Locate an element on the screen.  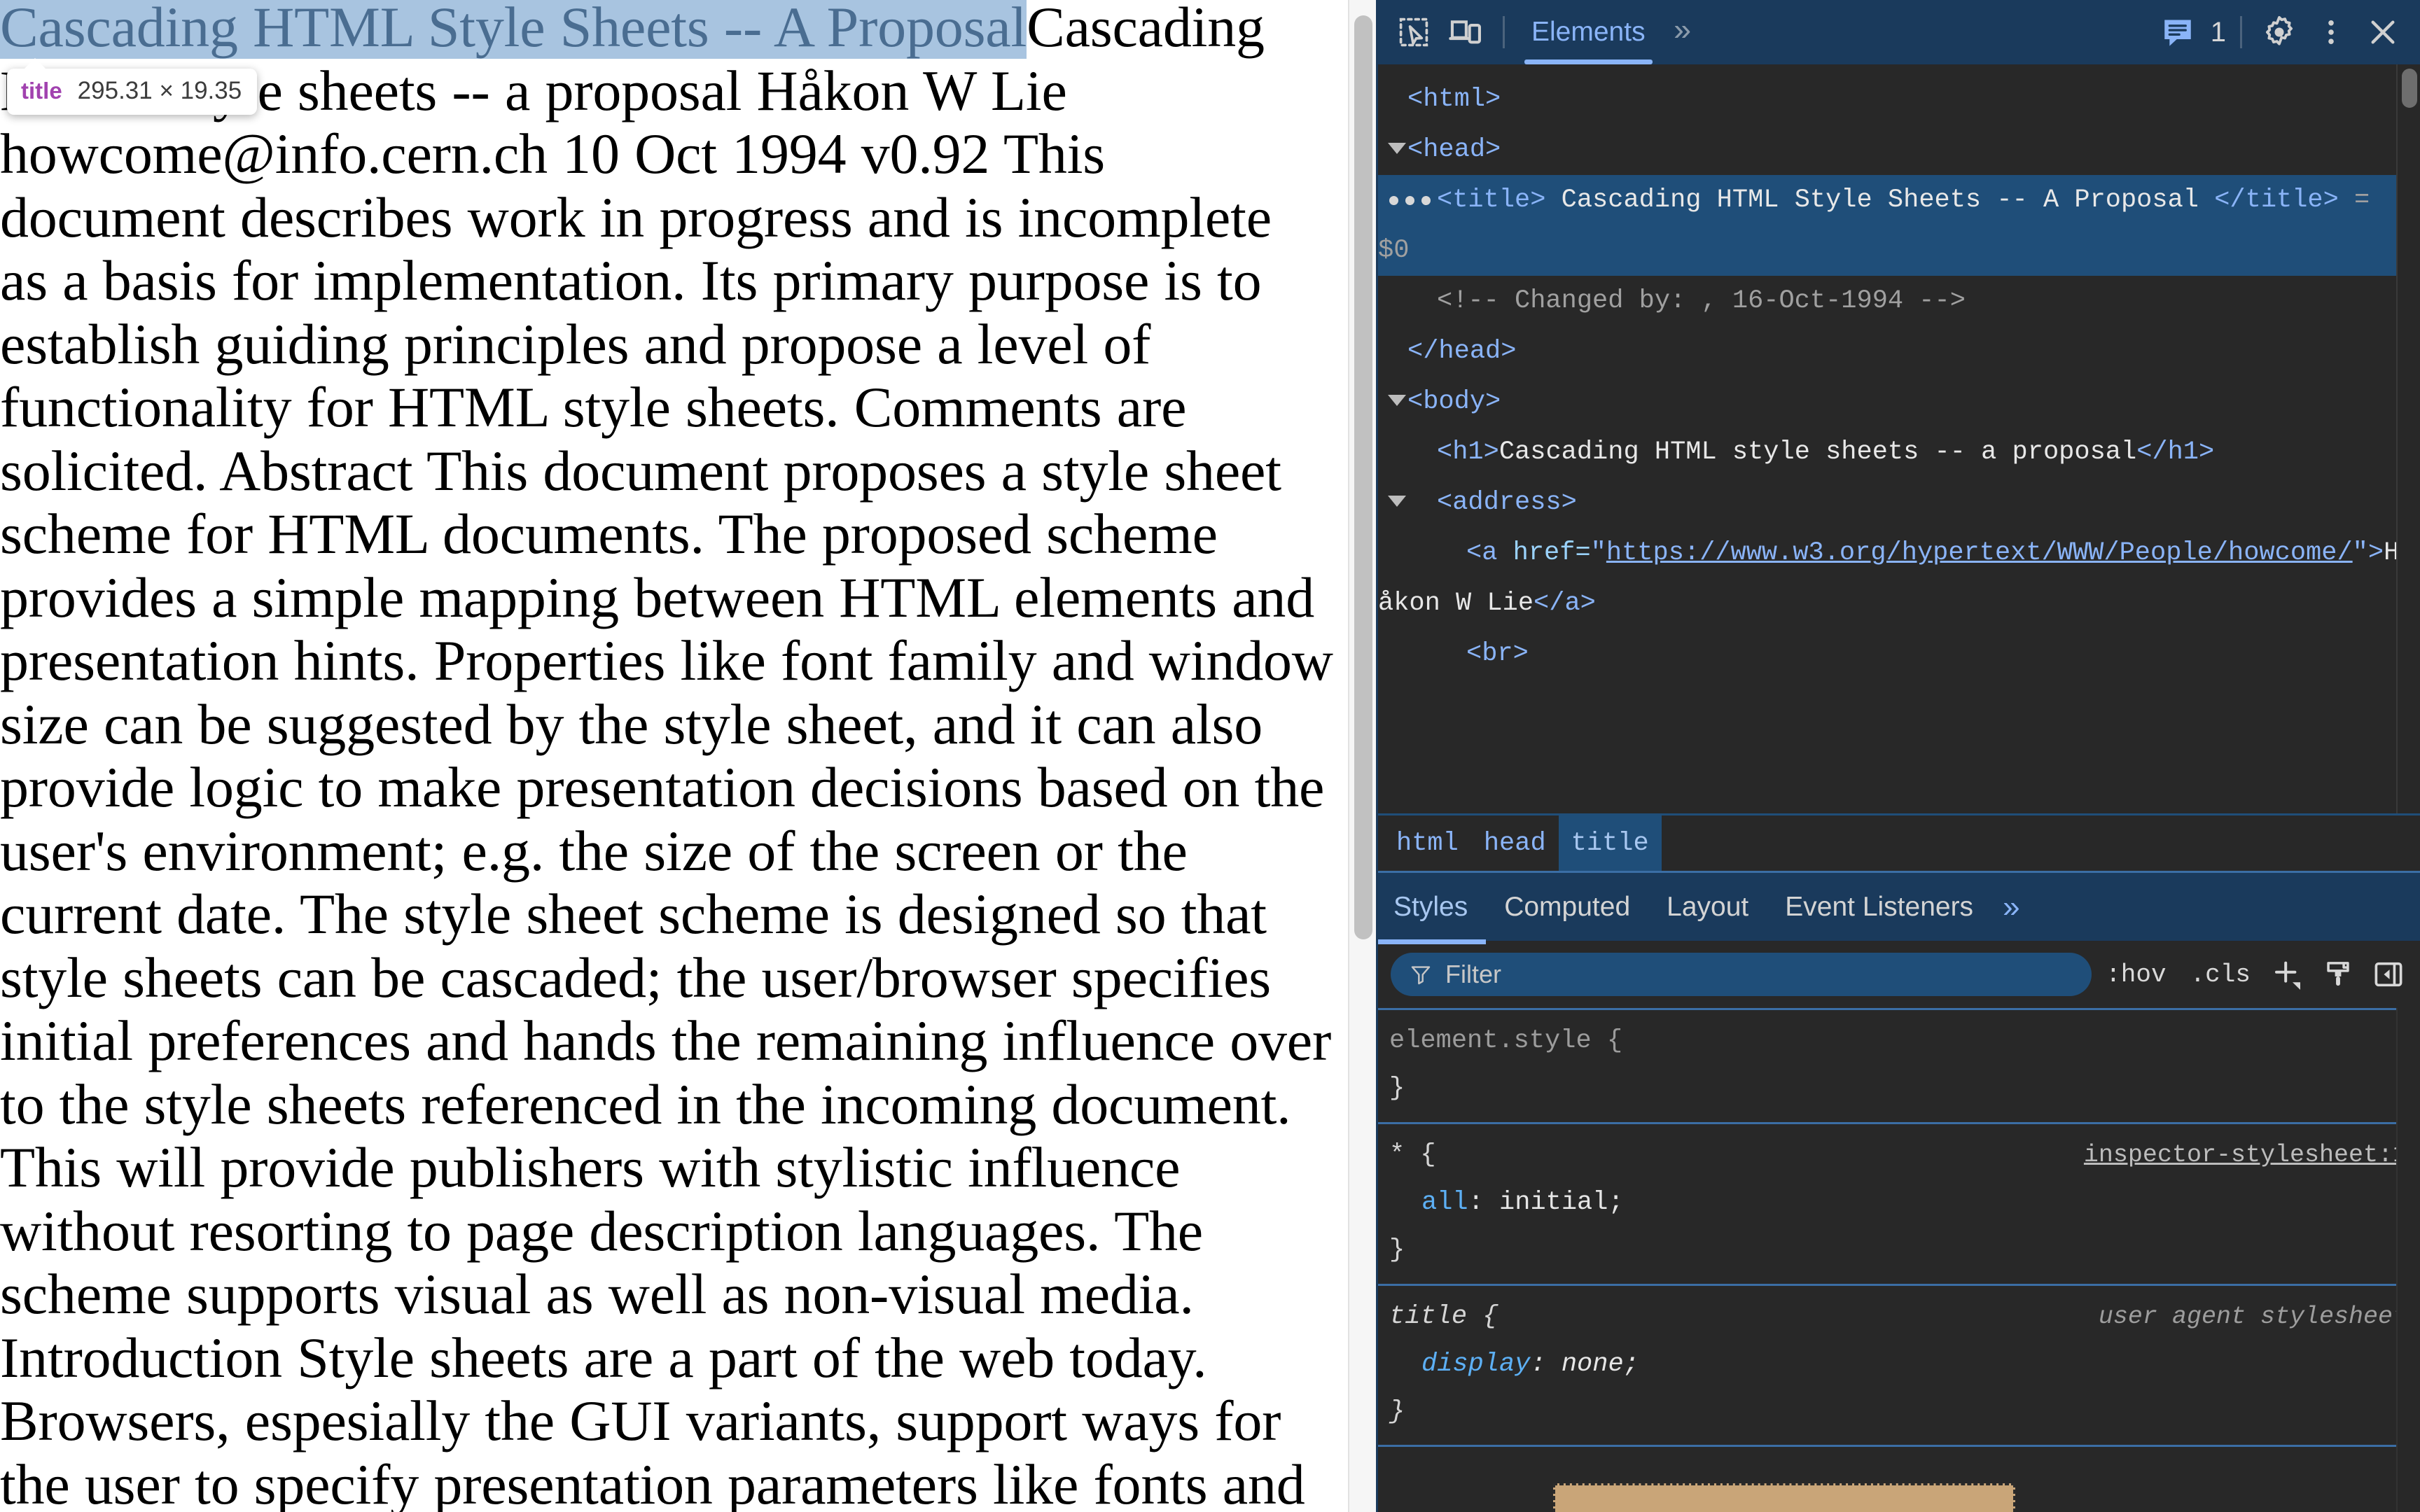
dom-token-eq: = is located at coordinates (2362, 200).